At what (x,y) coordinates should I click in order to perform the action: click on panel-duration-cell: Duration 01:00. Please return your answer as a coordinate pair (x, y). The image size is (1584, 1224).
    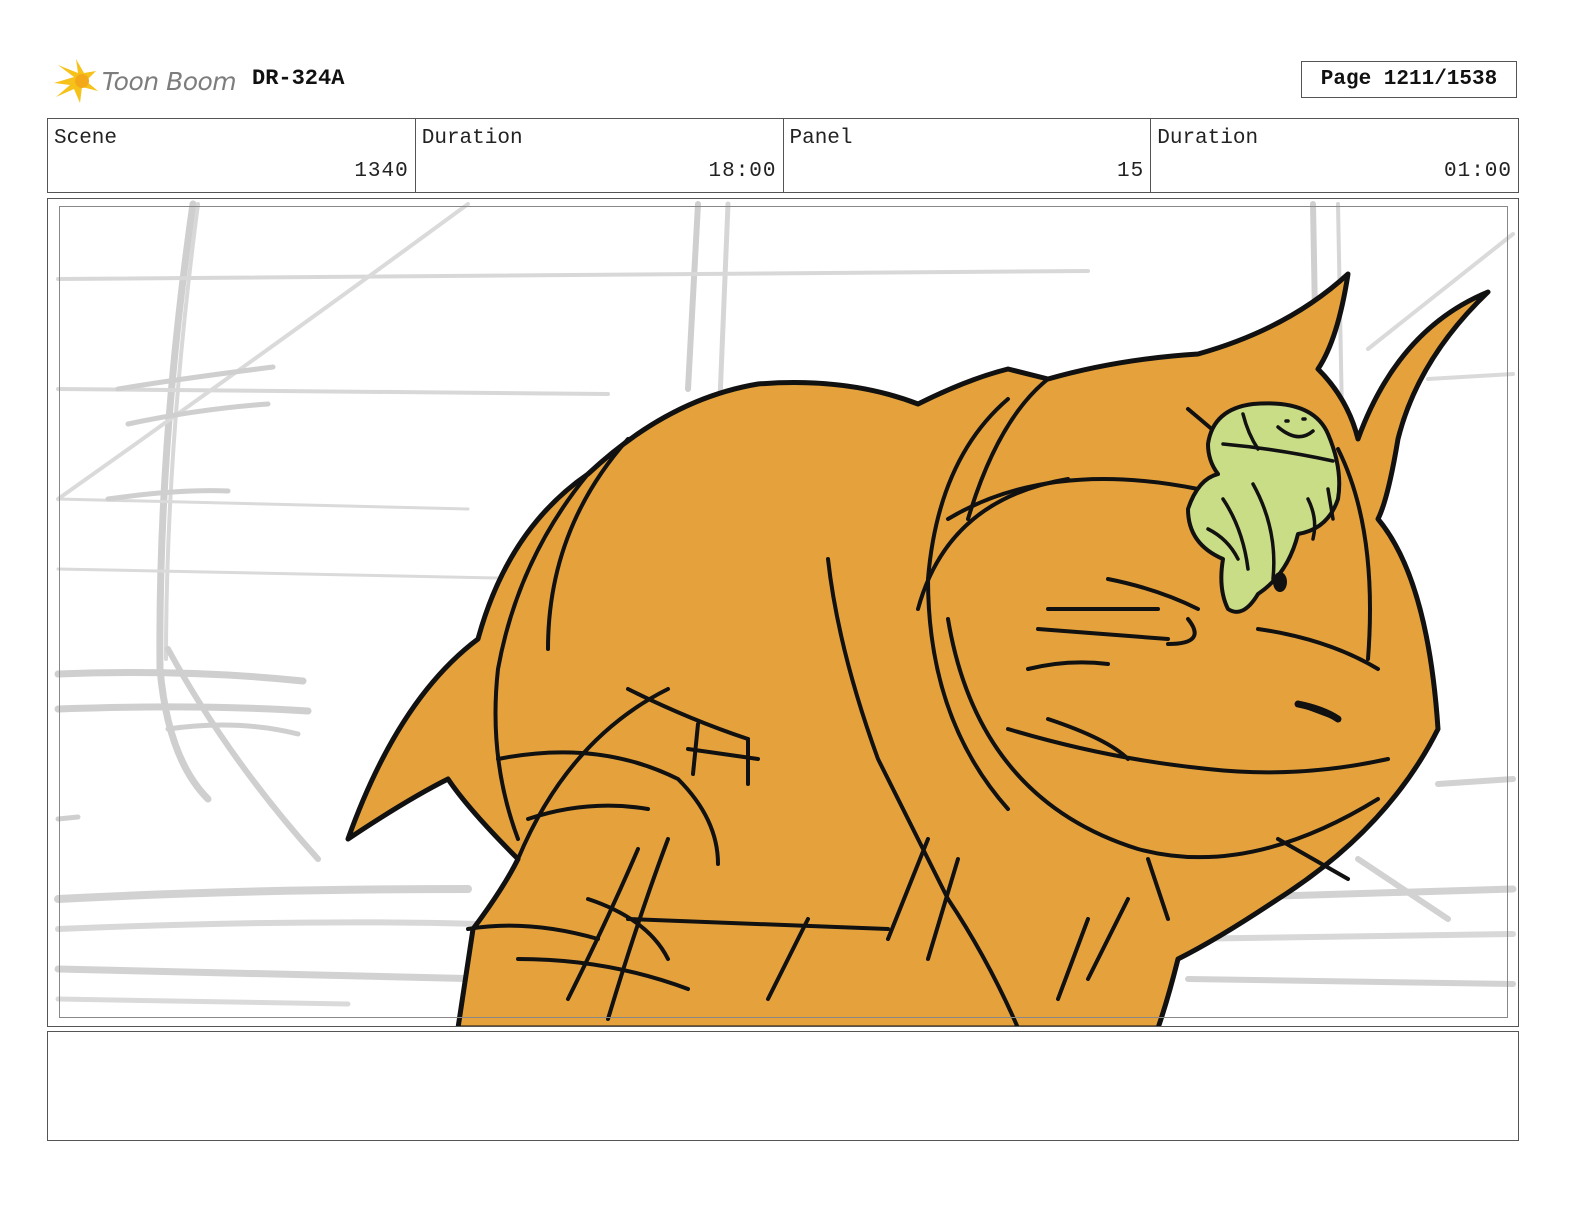
    Looking at the image, I should click on (1334, 155).